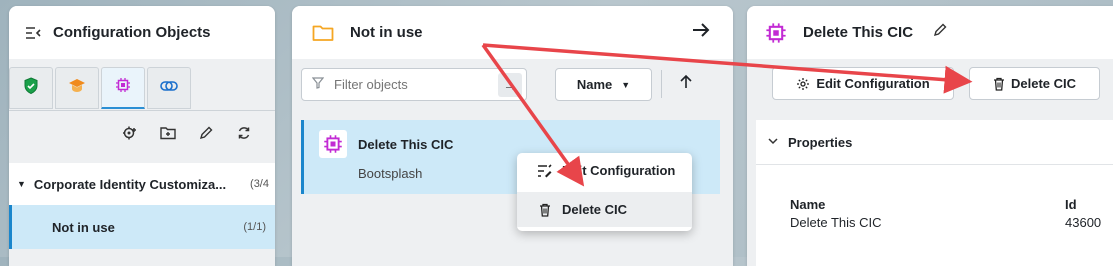 The width and height of the screenshot is (1113, 266). I want to click on tabs-divider, so click(142, 110).